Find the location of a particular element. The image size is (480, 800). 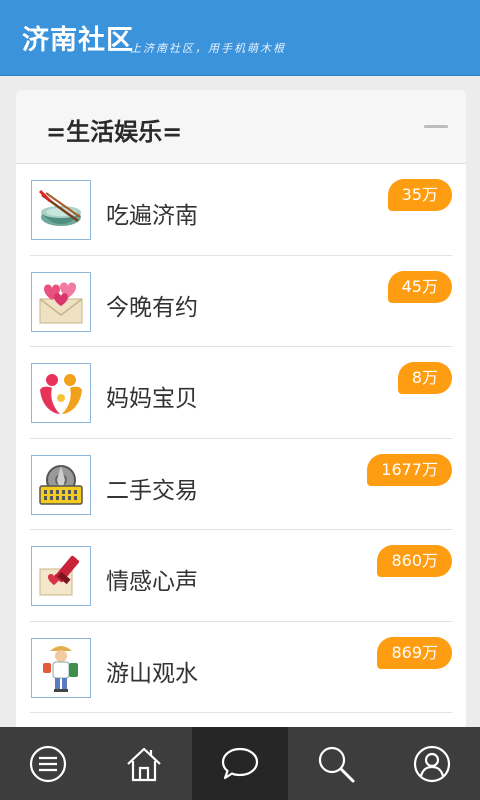

tab-chat is located at coordinates (240, 763).